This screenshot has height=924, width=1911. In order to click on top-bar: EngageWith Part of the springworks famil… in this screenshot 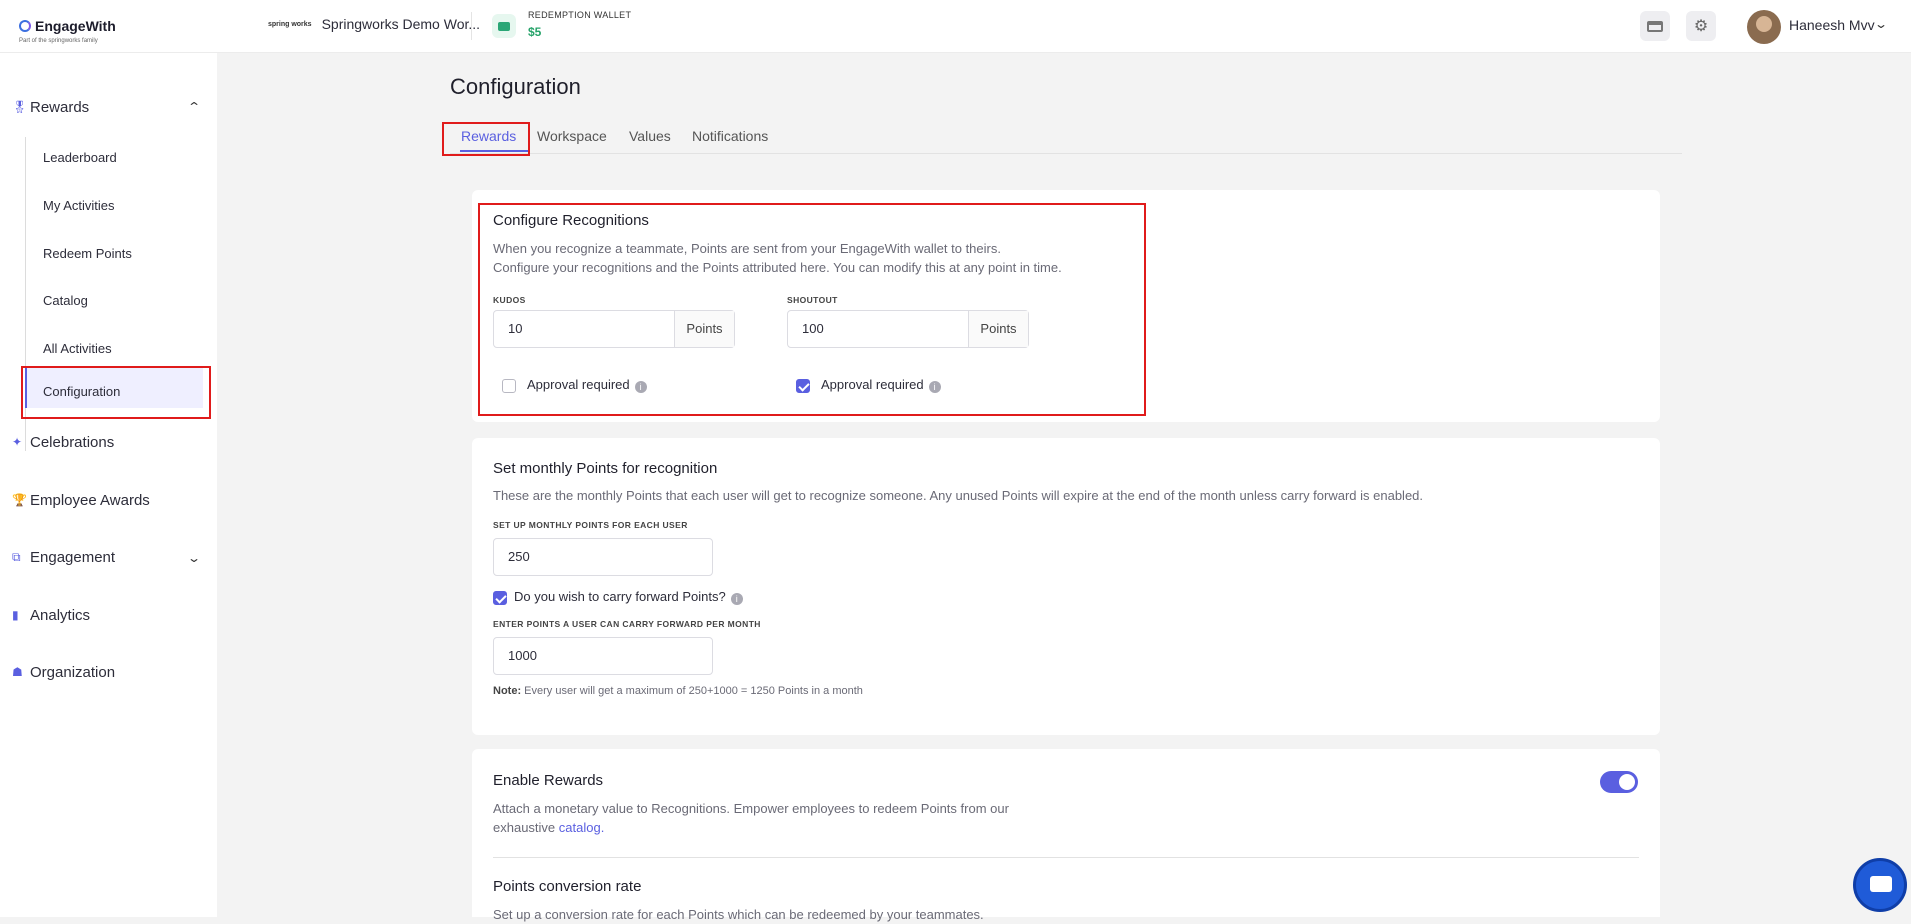, I will do `click(955, 26)`.